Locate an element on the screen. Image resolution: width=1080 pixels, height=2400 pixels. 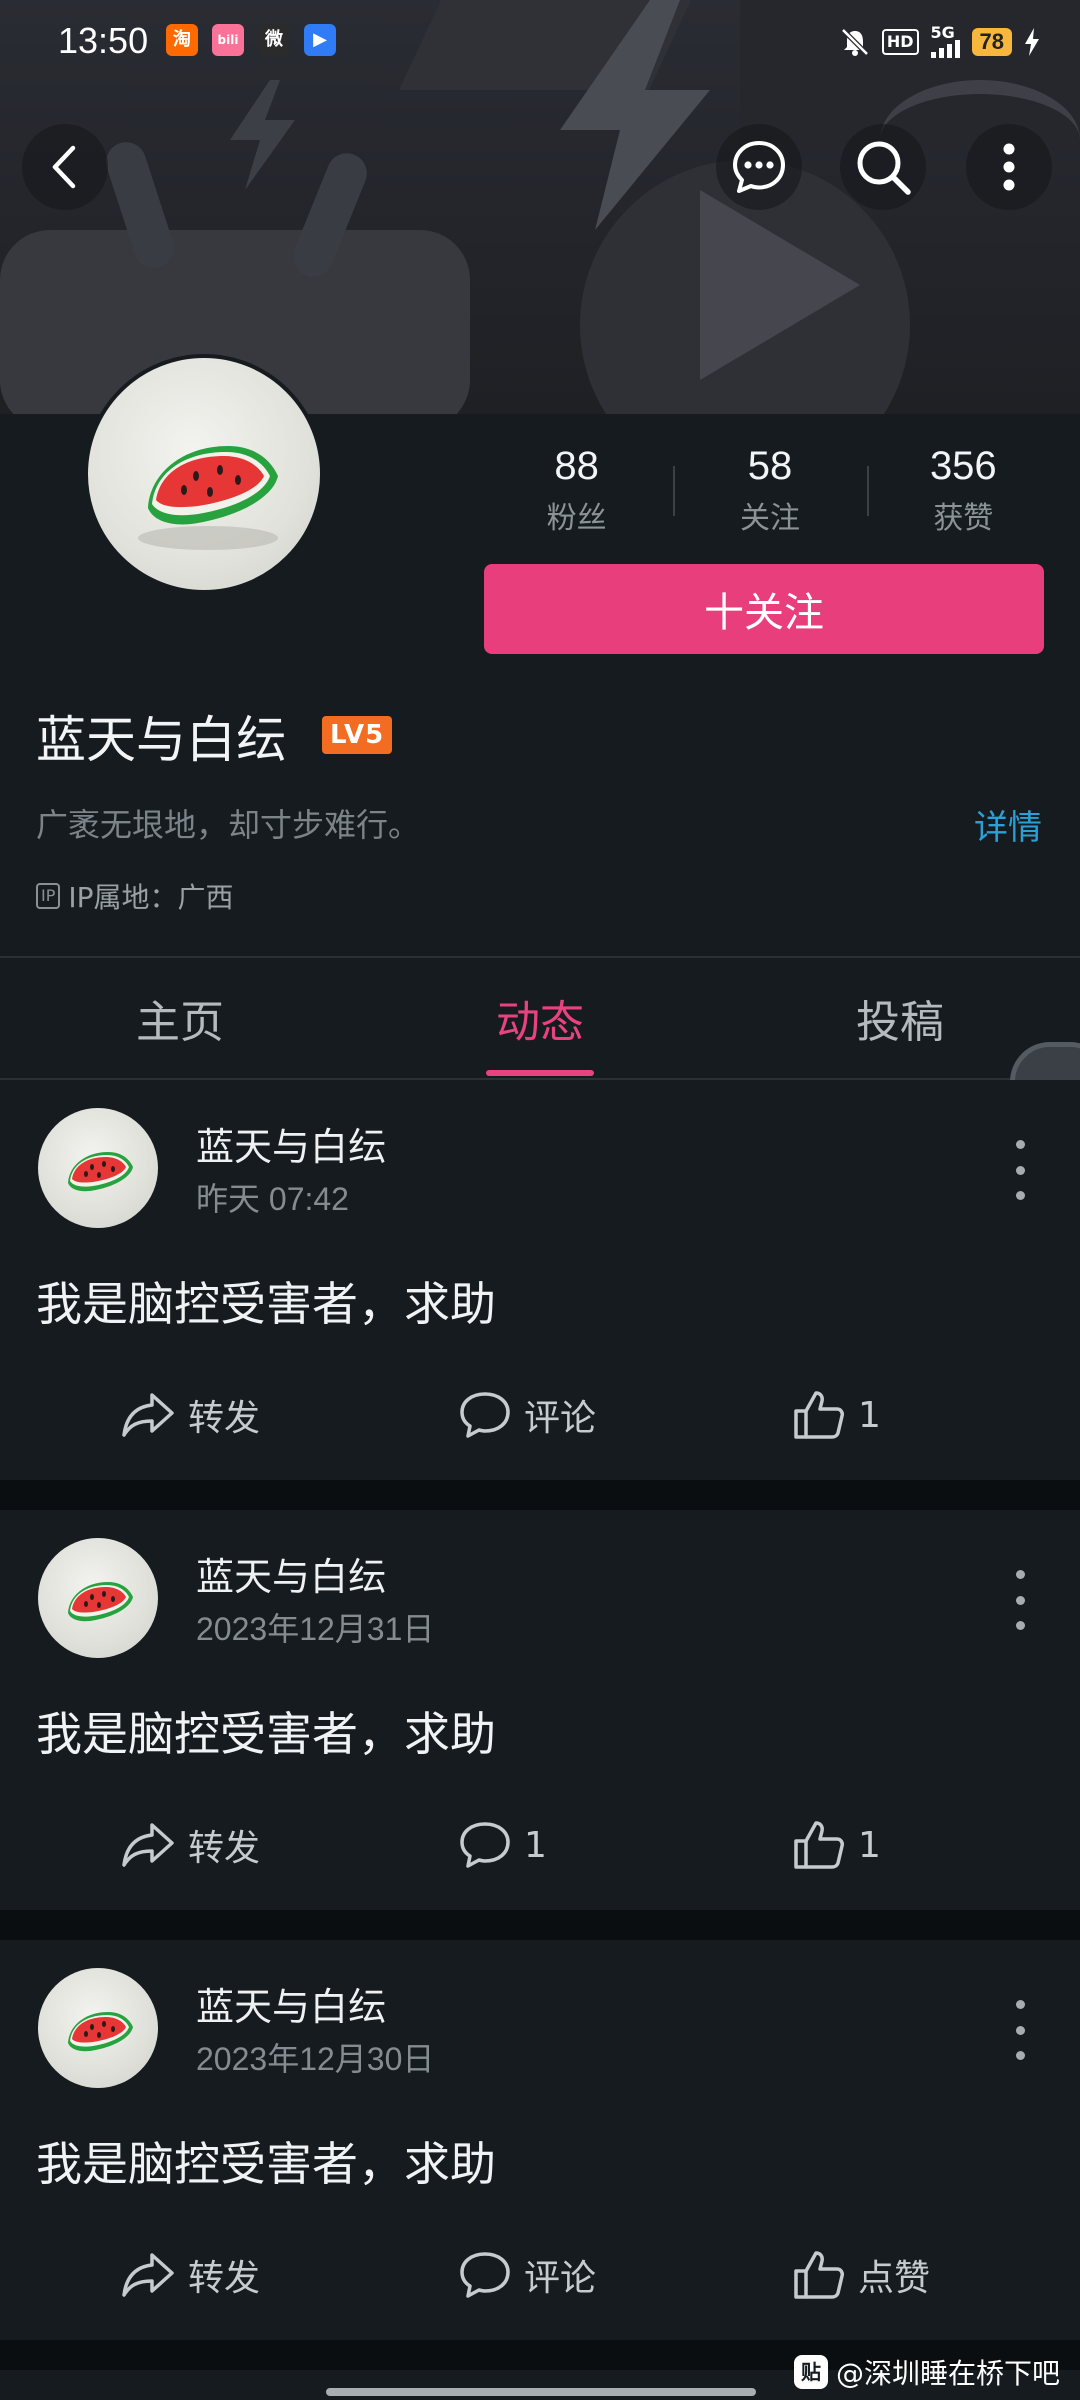
stat-likes: 356 获赞 is located at coordinates (963, 490).